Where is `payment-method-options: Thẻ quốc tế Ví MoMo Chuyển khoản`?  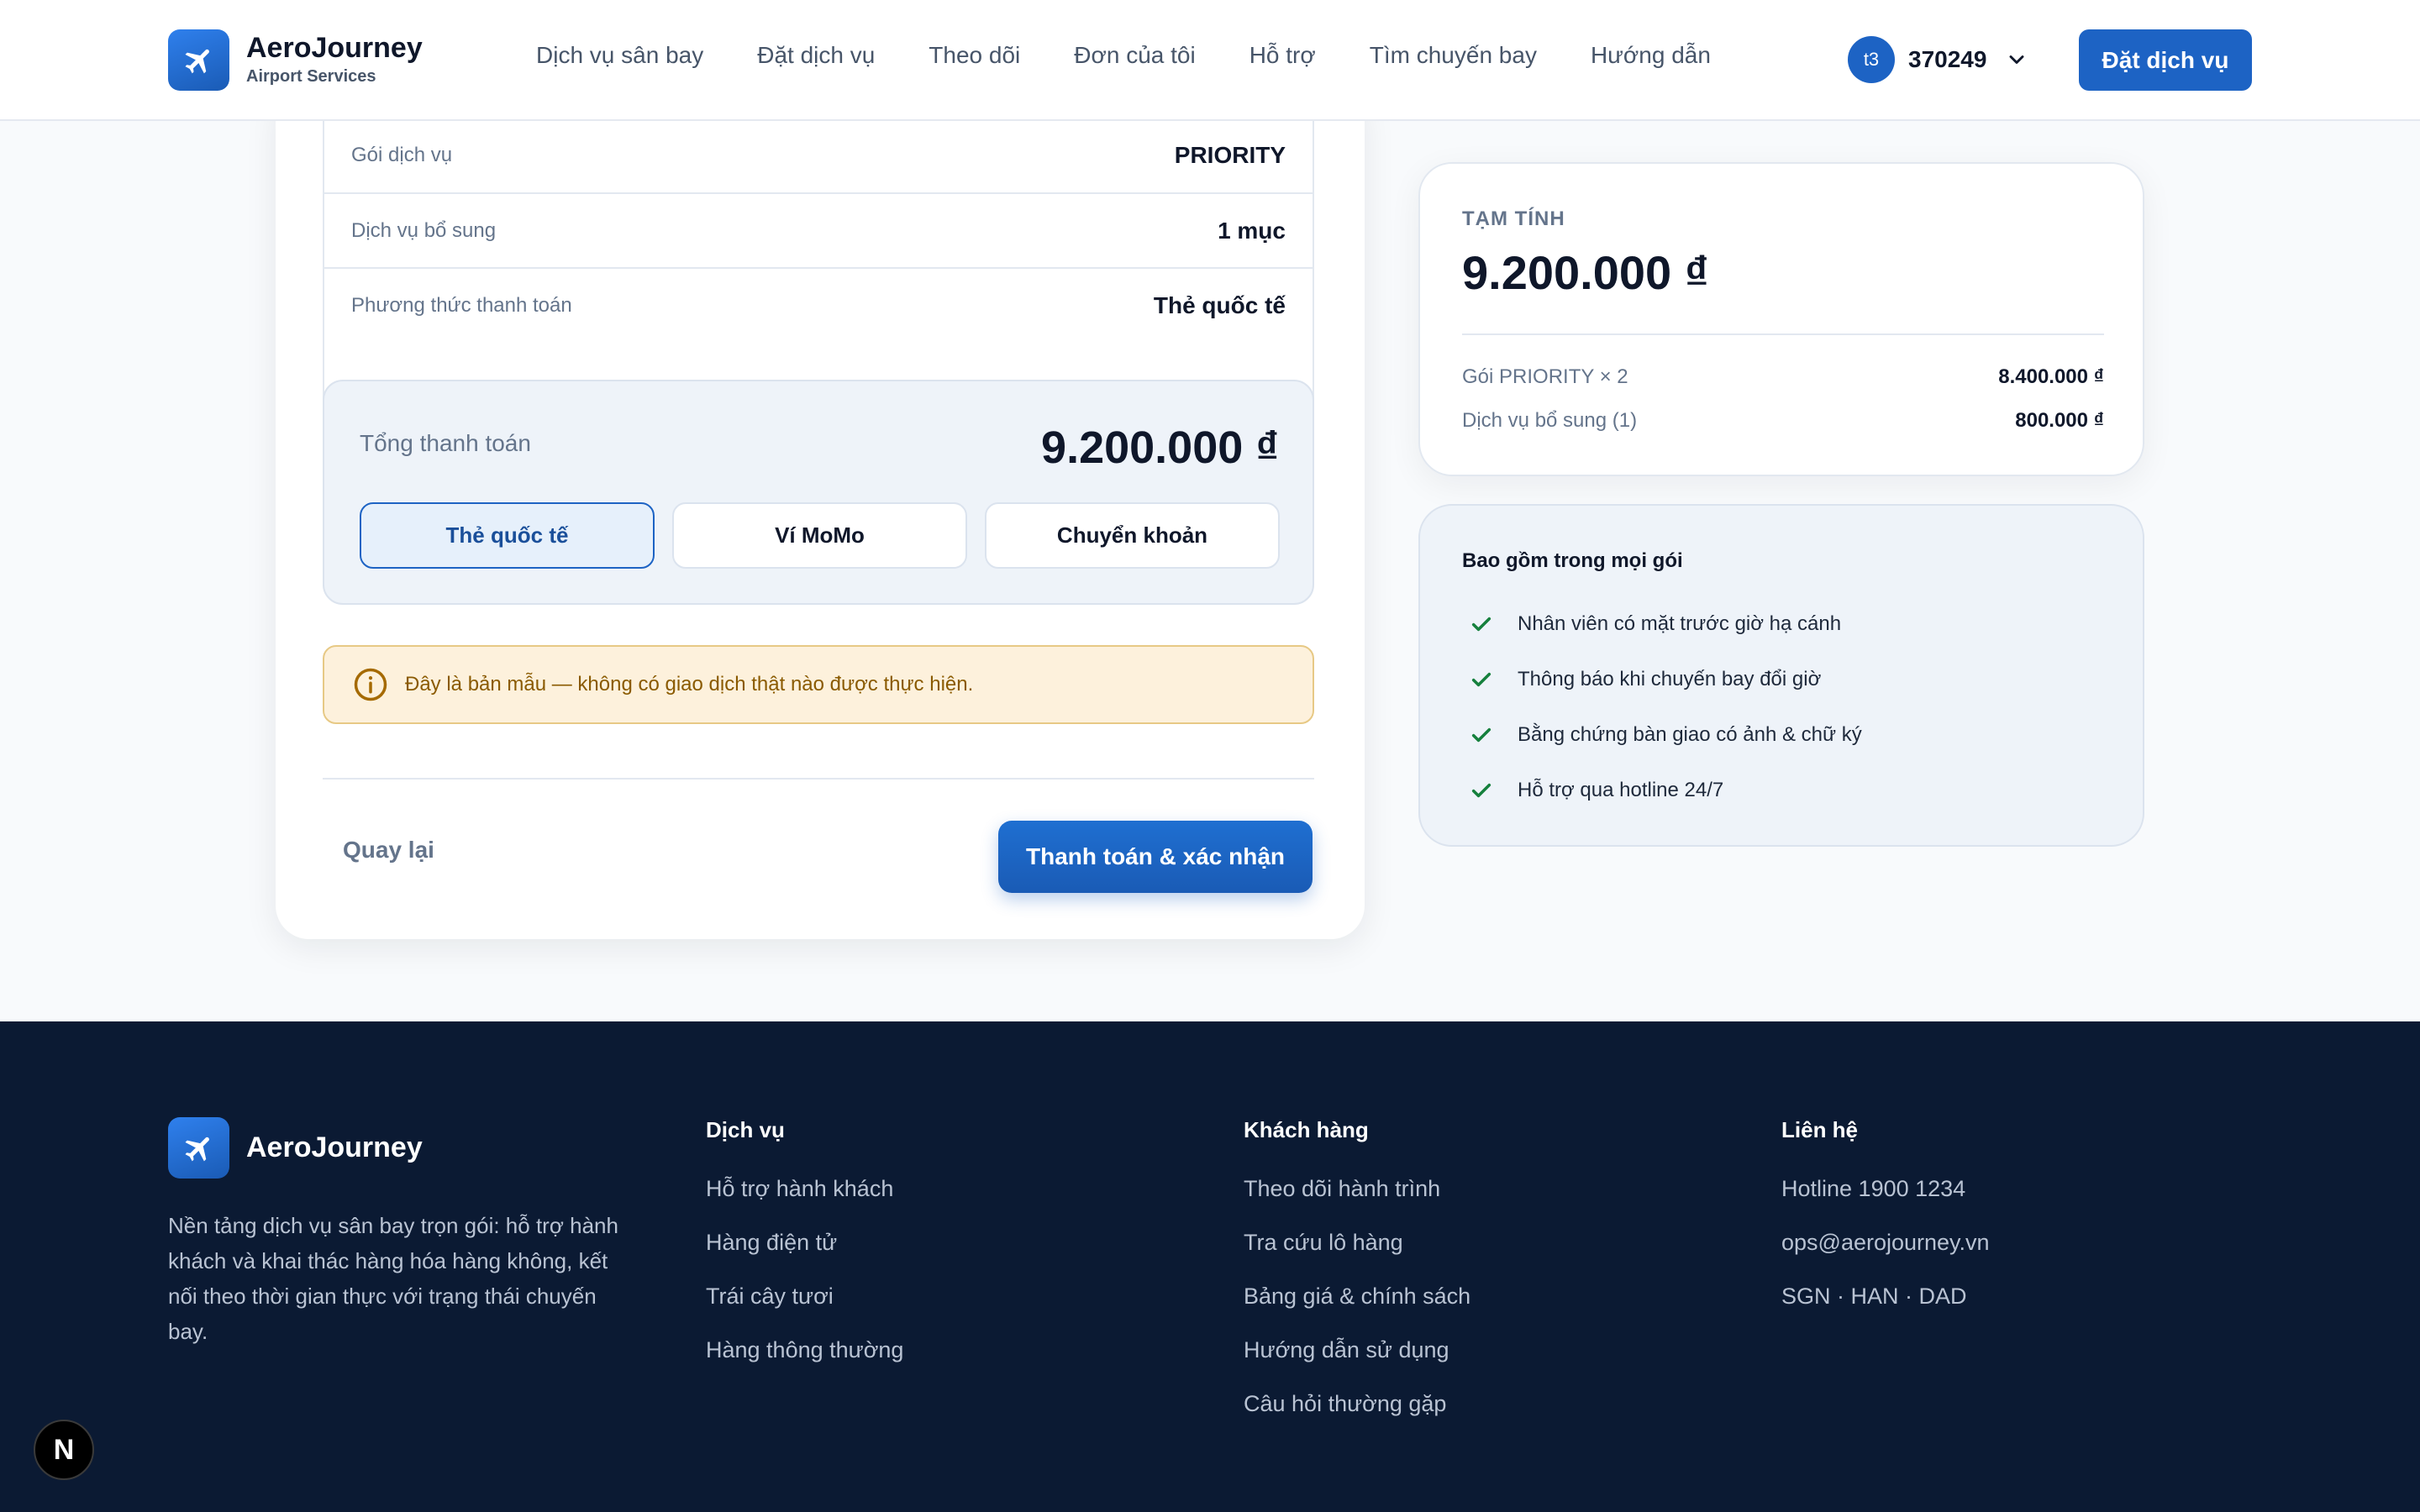
payment-method-options: Thẻ quốc tế Ví MoMo Chuyển khoản is located at coordinates (828, 535).